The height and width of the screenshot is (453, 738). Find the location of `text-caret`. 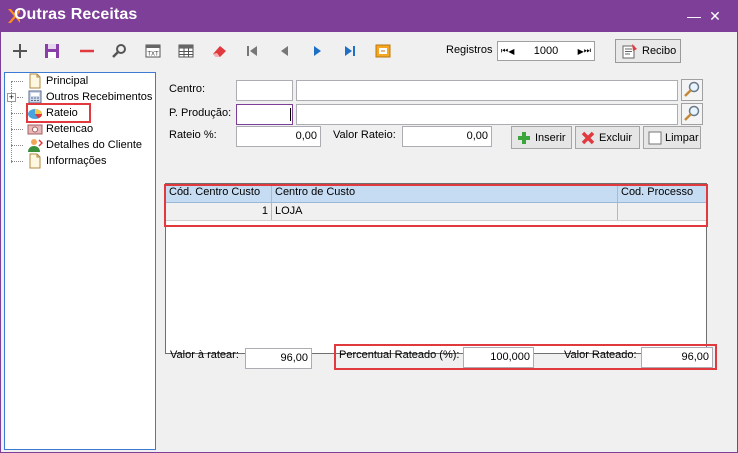

text-caret is located at coordinates (290, 114).